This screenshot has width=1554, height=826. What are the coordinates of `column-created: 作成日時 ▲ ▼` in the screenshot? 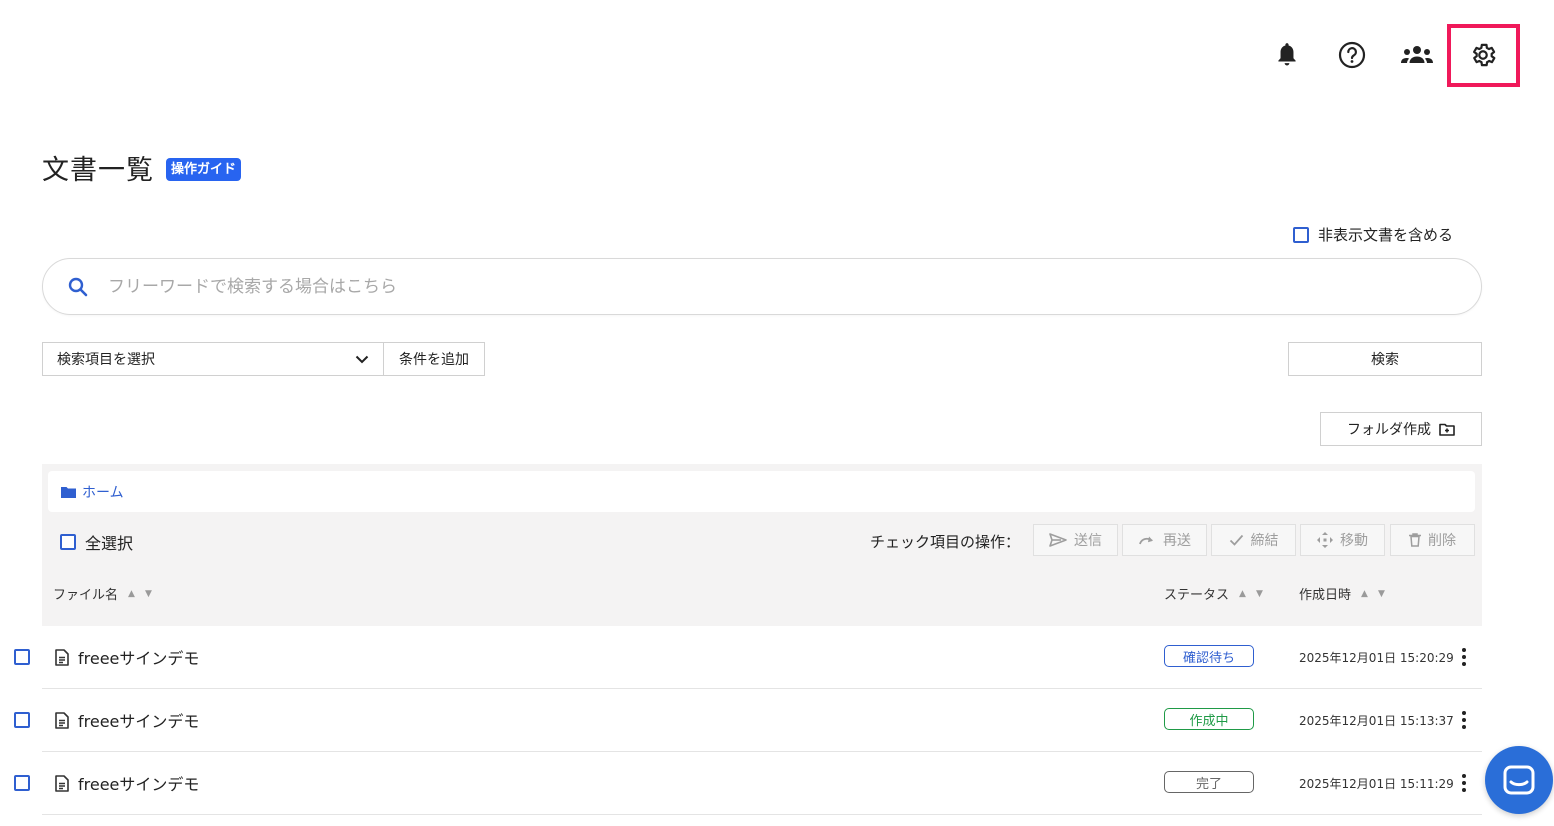 It's located at (1342, 593).